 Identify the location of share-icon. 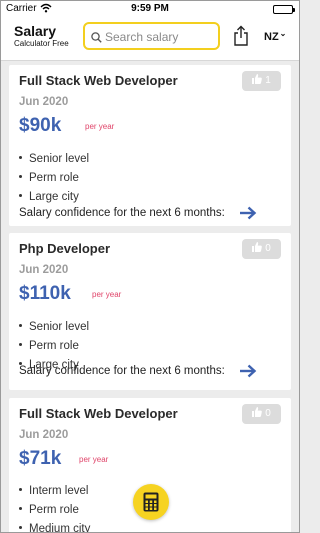
(241, 36).